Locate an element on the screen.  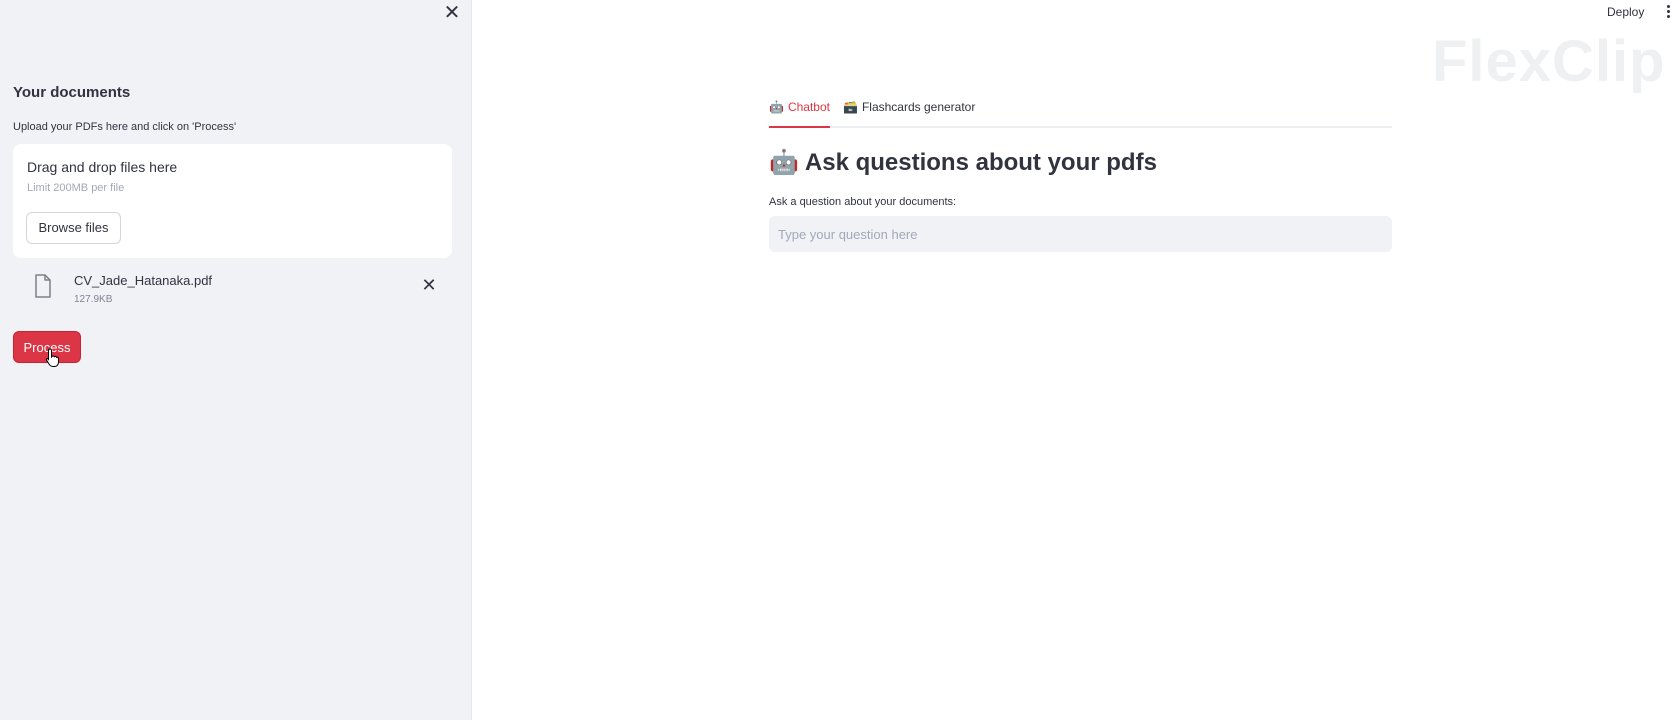
remove-file-icon: ✕ is located at coordinates (429, 285).